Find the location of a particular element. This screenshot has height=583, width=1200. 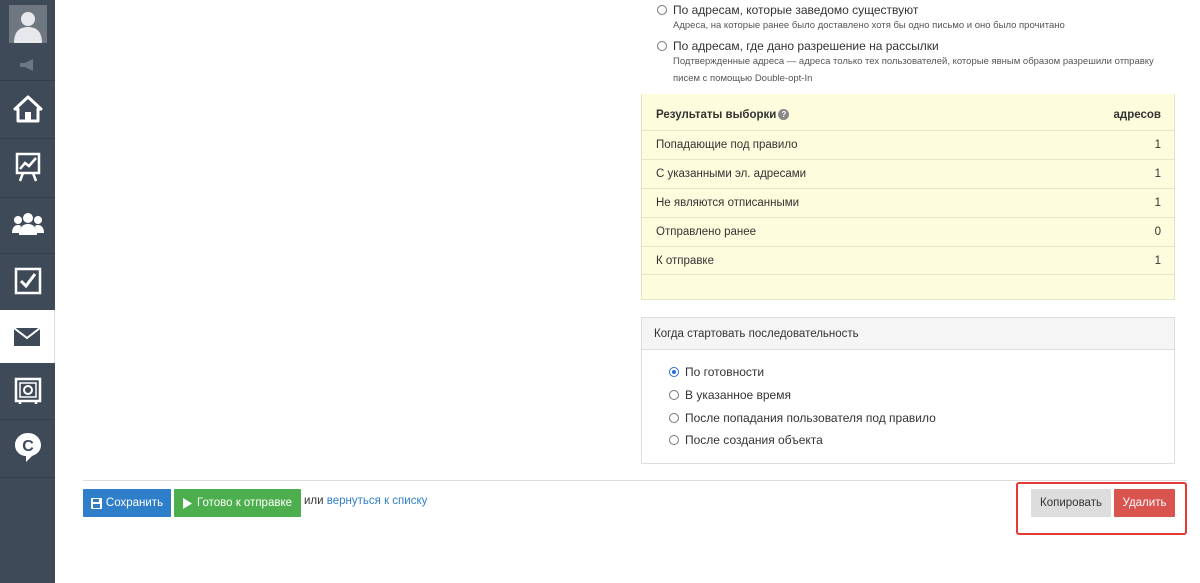

svg-text: C is located at coordinates (28, 446).